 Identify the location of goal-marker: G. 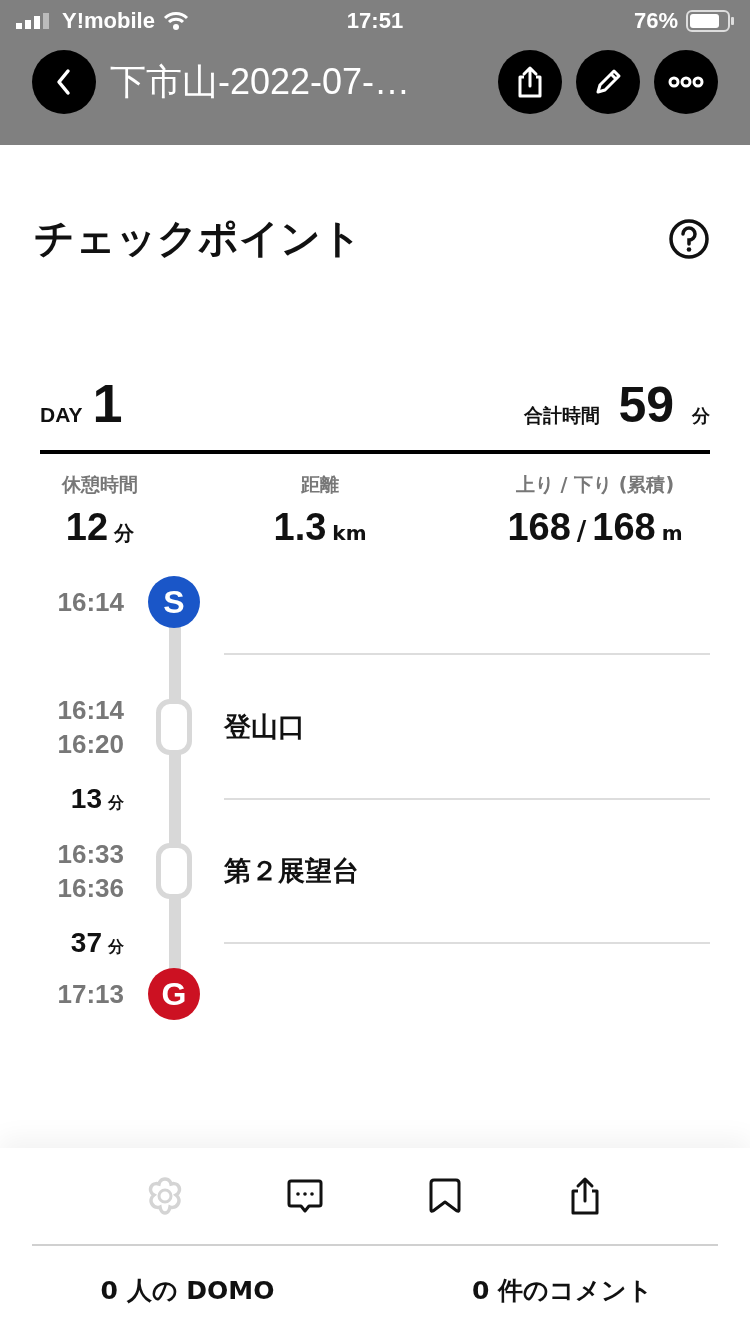
(174, 994).